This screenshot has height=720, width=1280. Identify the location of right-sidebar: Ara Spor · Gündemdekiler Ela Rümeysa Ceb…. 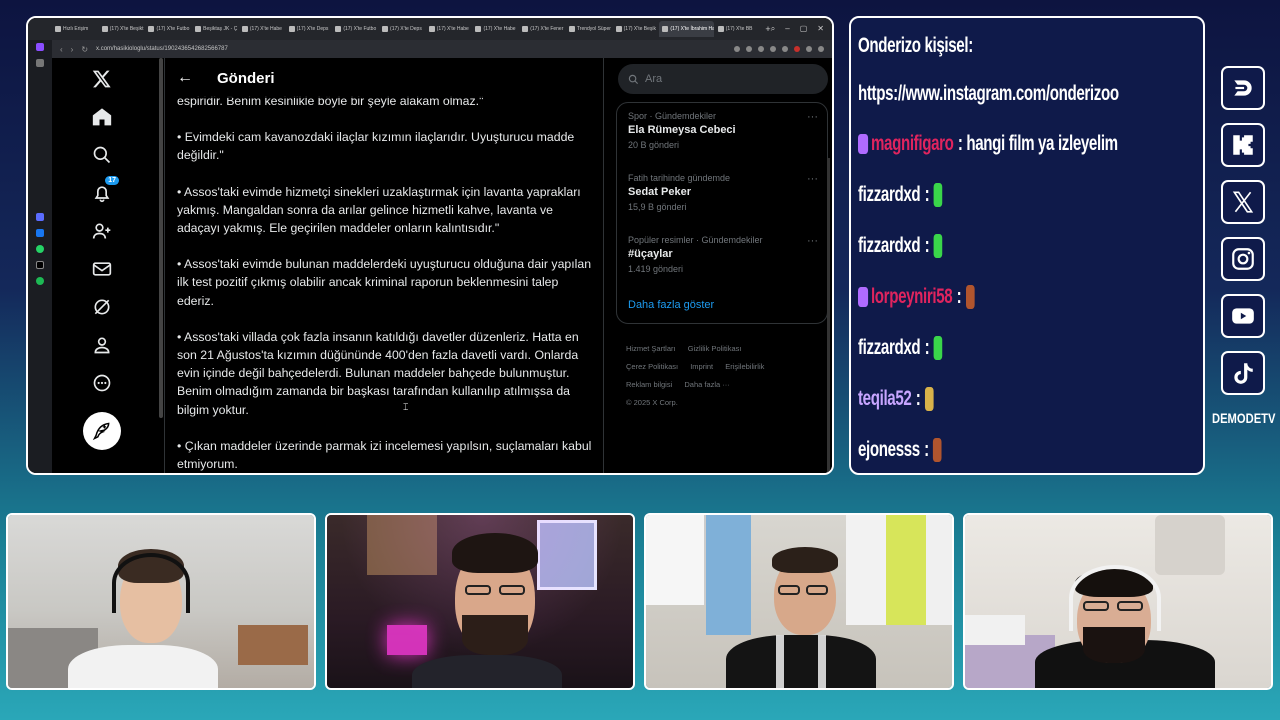
(724, 265).